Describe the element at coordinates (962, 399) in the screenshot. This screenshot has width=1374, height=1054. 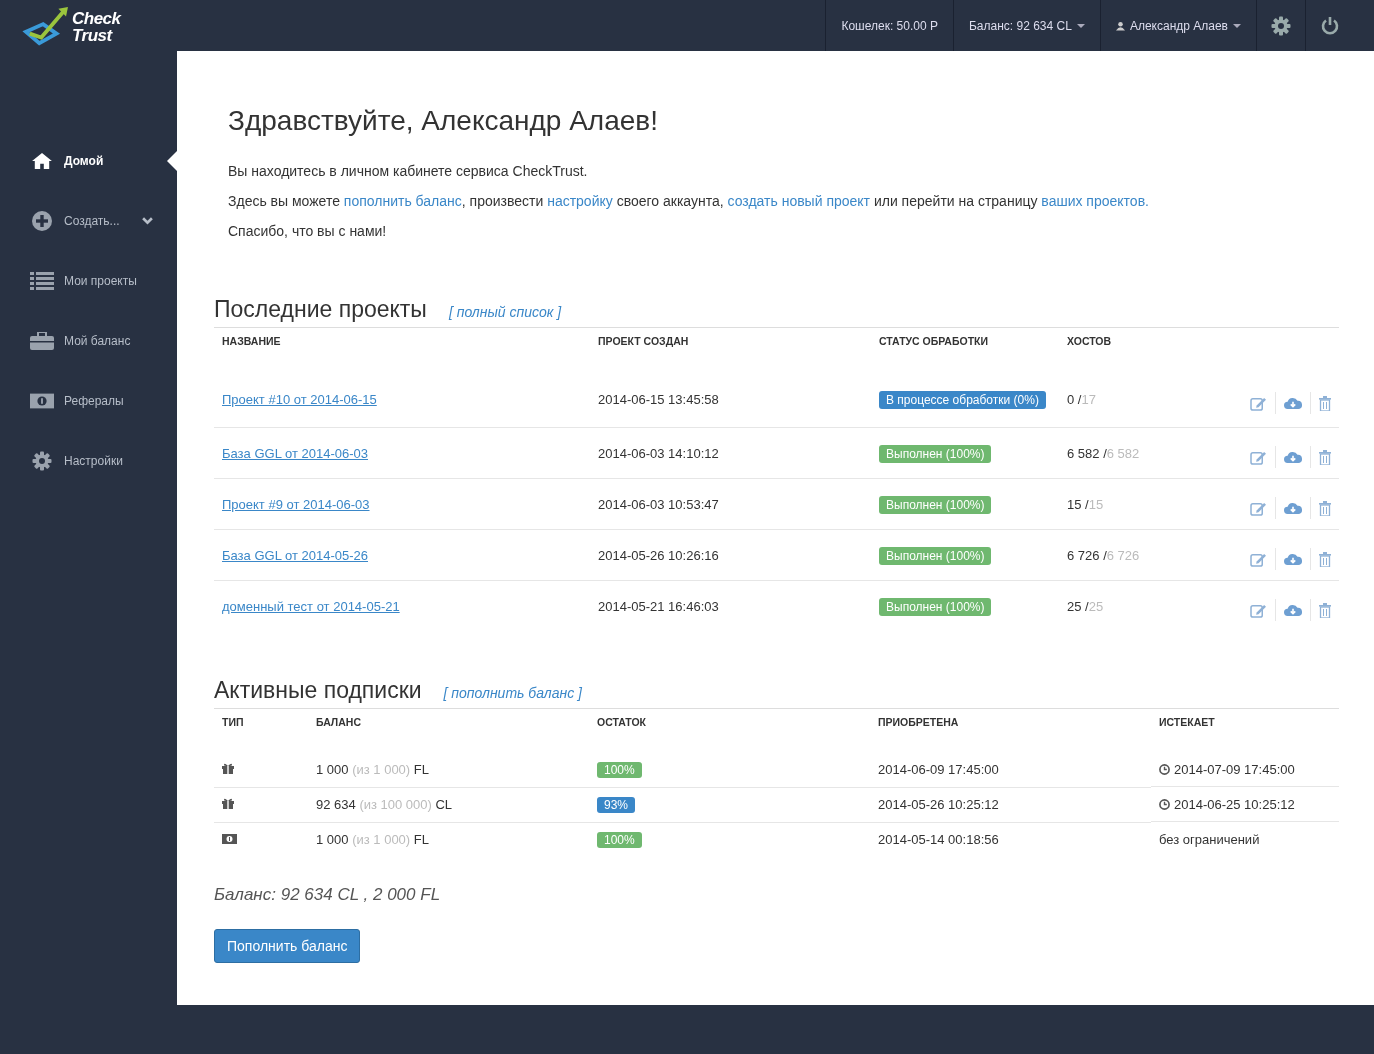
I see `status-label: В процессе обработки (0%)` at that location.